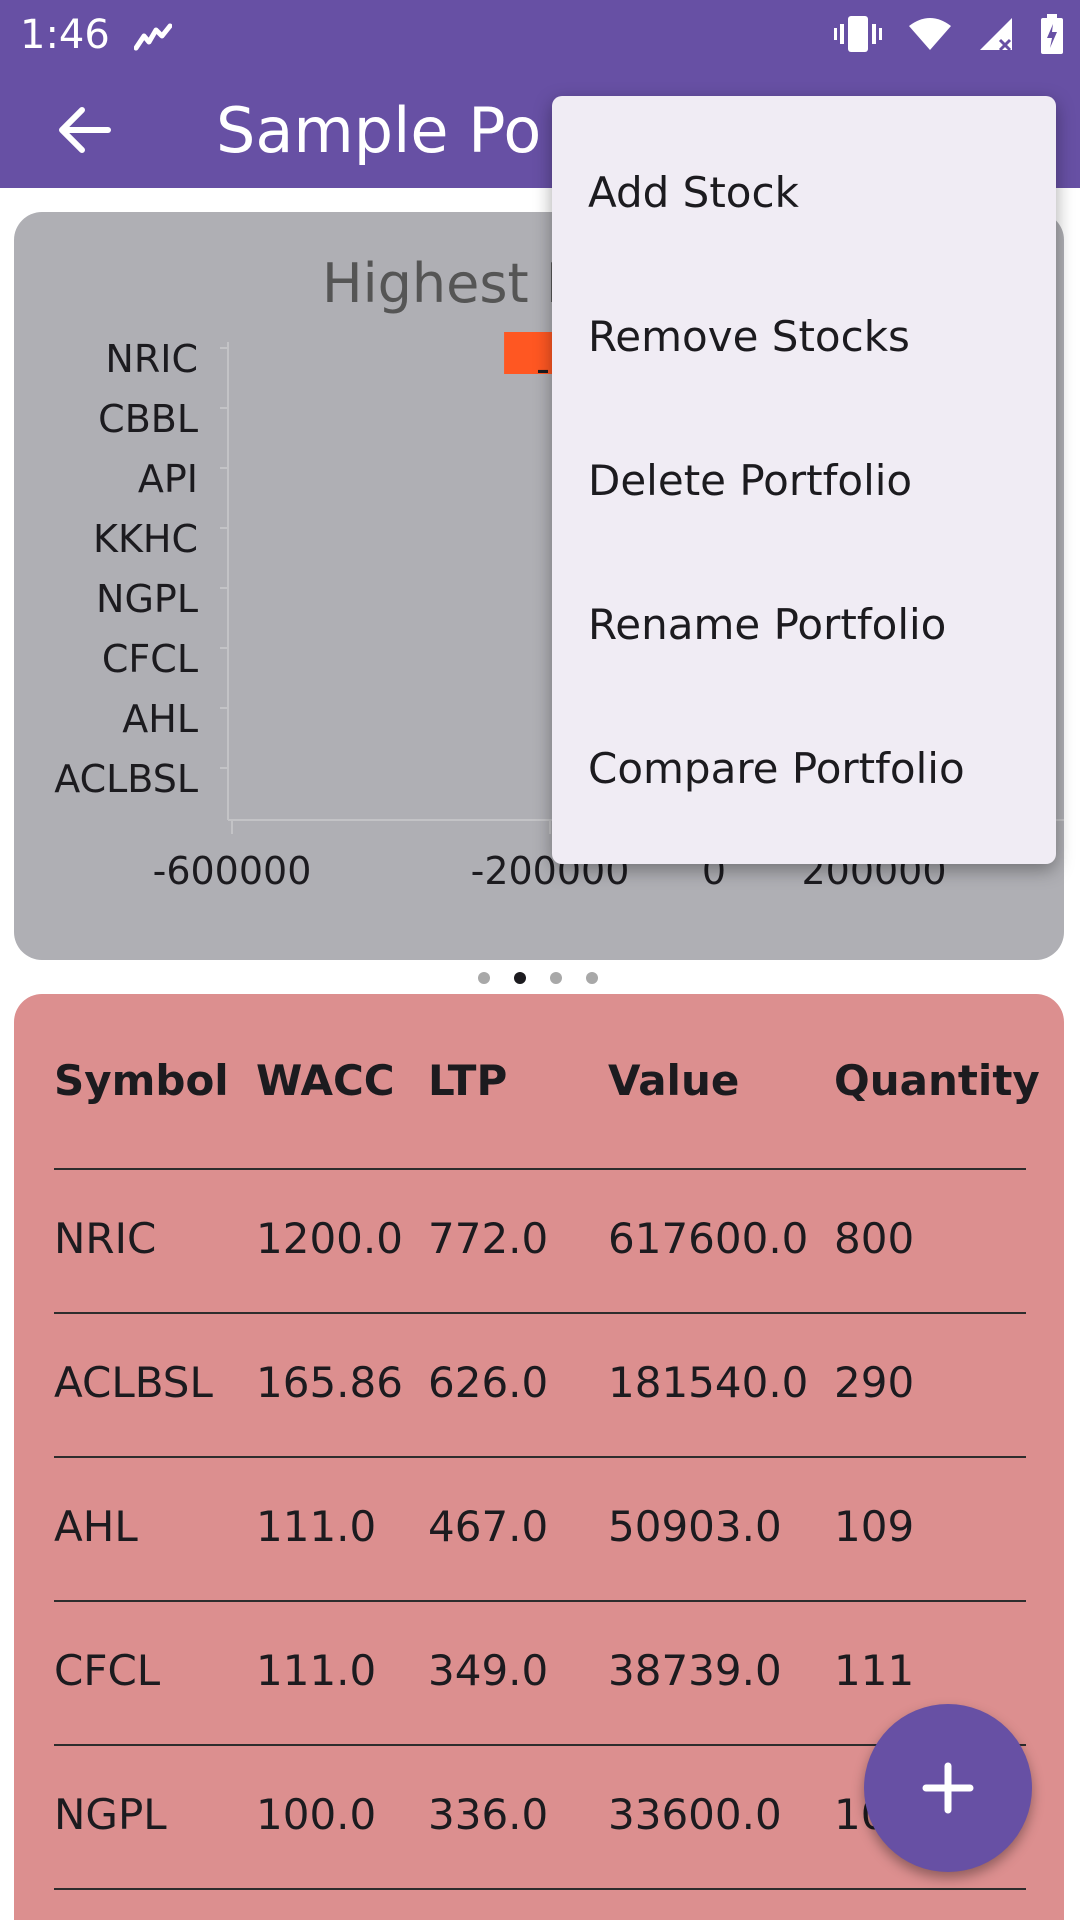  I want to click on table-cell: 349.0, so click(488, 1670).